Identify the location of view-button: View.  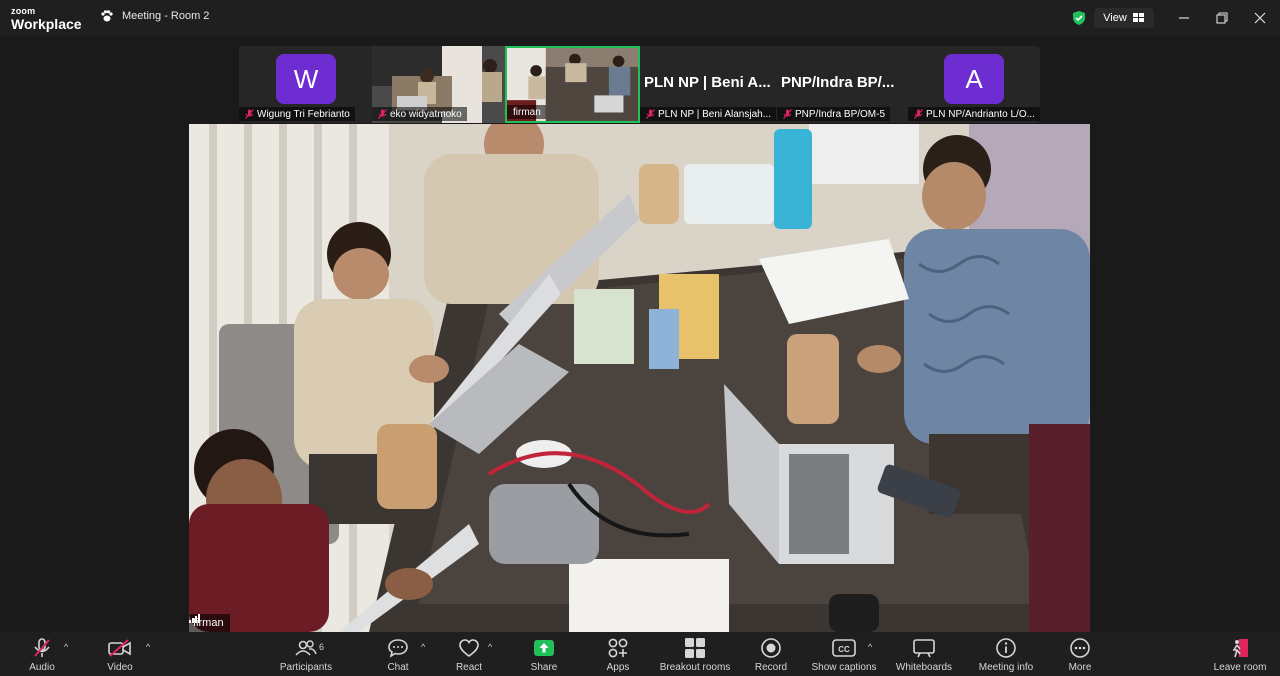
(1124, 18).